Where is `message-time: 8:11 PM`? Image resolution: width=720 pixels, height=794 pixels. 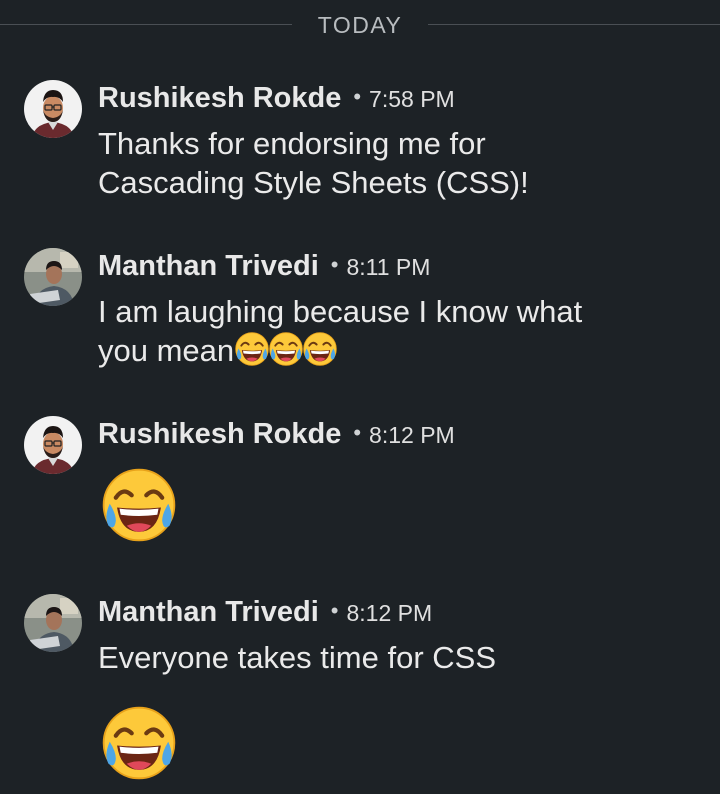
message-time: 8:11 PM is located at coordinates (388, 267).